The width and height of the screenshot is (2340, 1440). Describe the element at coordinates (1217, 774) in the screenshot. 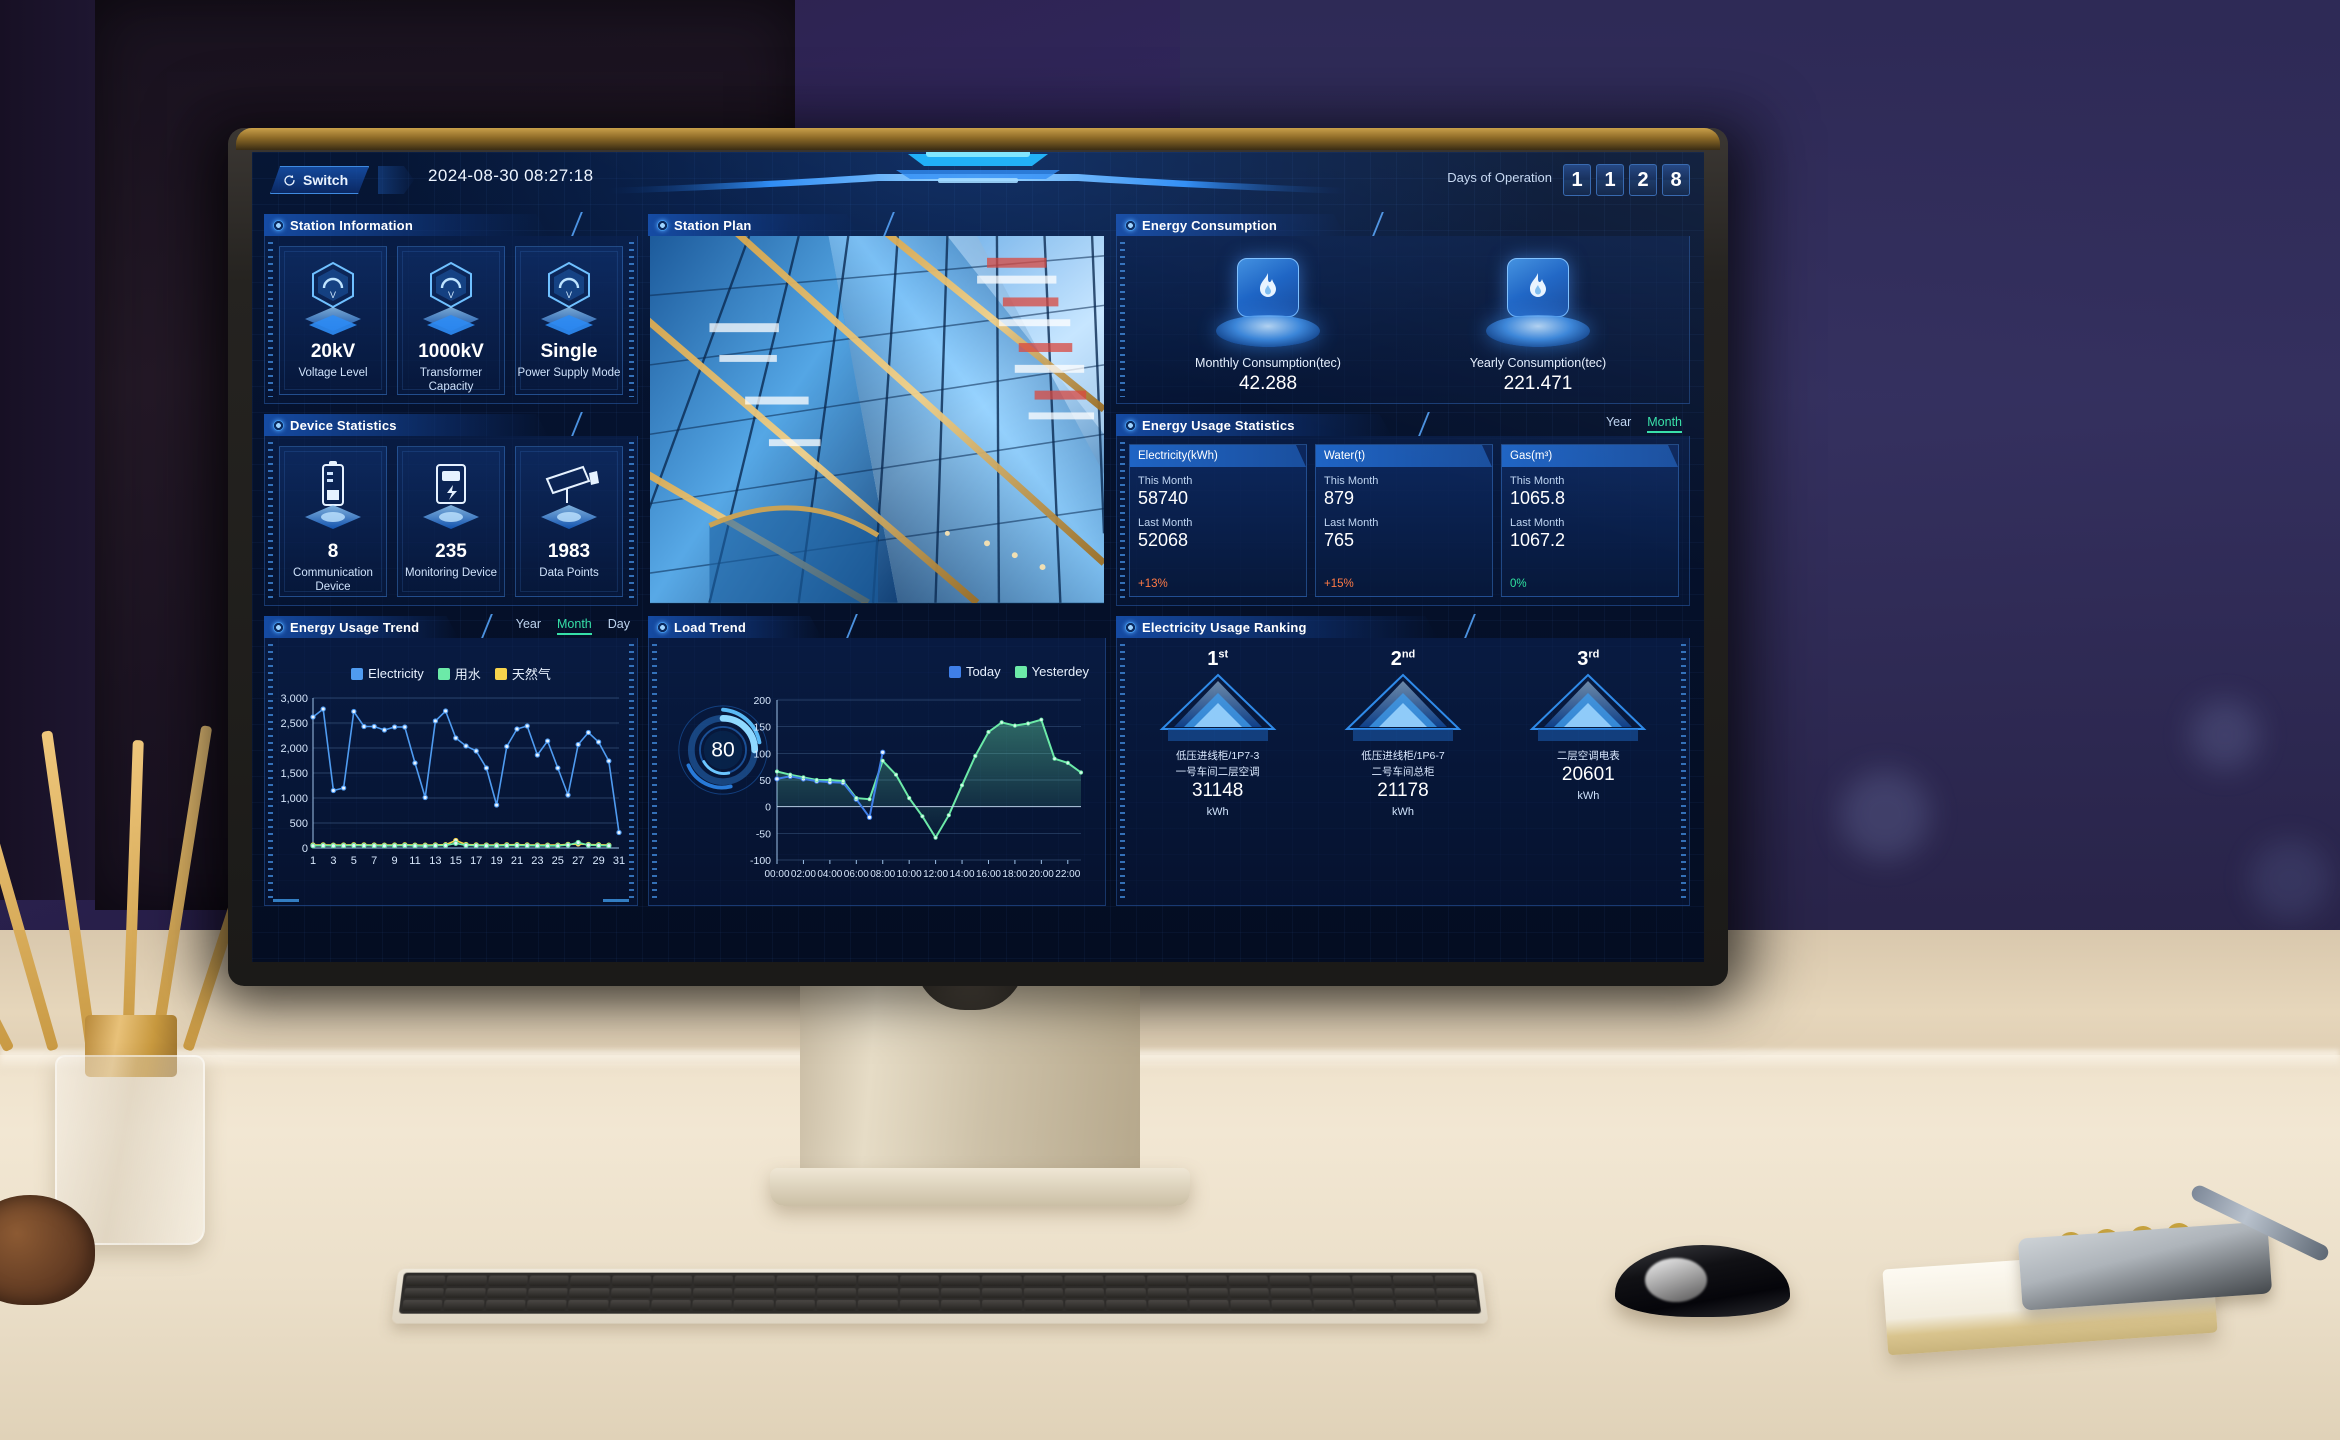

I see `ranking-item: 1st 低压进线柜/1P7-3 一号车间二层空调 31148 kWh` at that location.